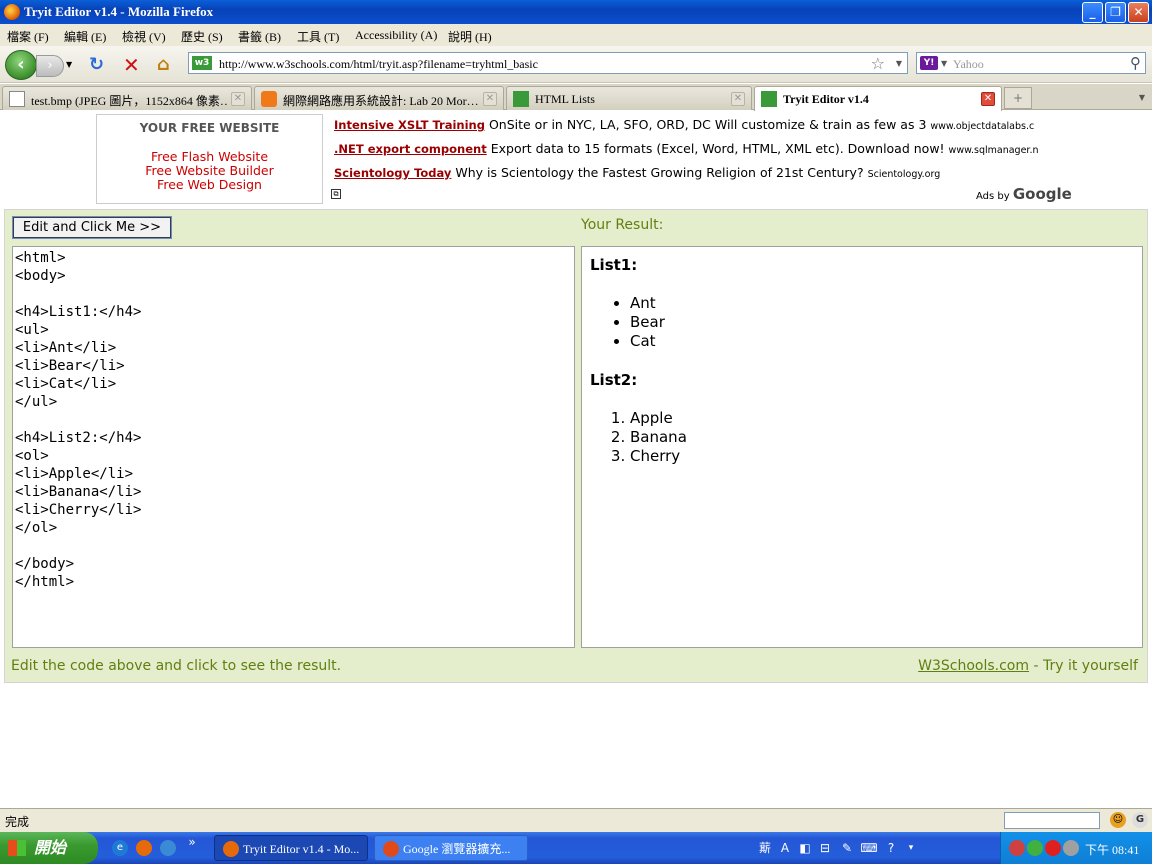 This screenshot has width=1152, height=864. I want to click on back-button: ‹, so click(21, 65).